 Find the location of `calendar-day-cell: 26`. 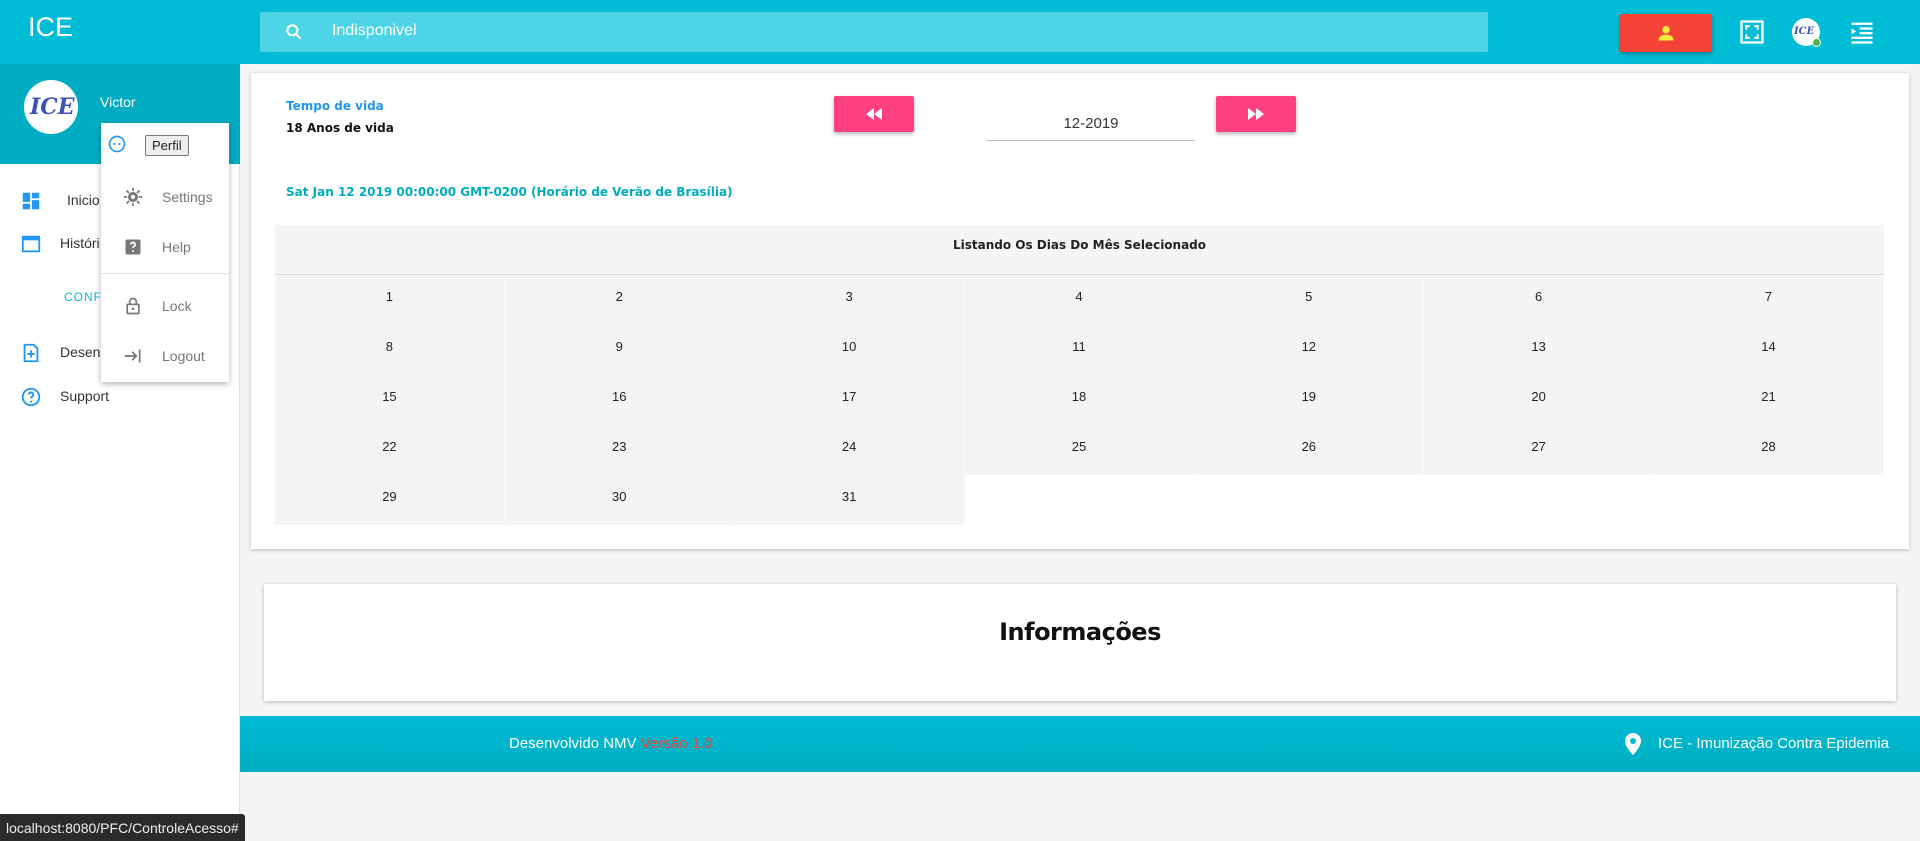

calendar-day-cell: 26 is located at coordinates (1309, 450).